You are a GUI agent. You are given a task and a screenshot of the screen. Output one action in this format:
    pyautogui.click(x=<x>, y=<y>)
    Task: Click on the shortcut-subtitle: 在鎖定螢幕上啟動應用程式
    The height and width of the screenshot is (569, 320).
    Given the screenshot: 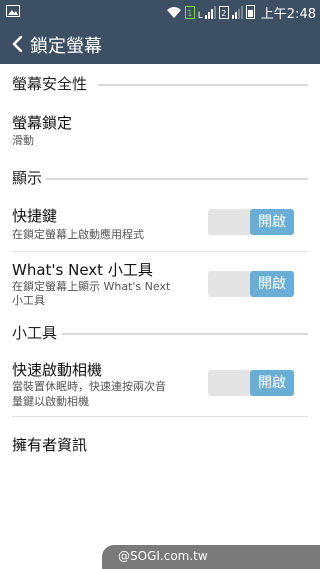 What is the action you would take?
    pyautogui.click(x=78, y=234)
    